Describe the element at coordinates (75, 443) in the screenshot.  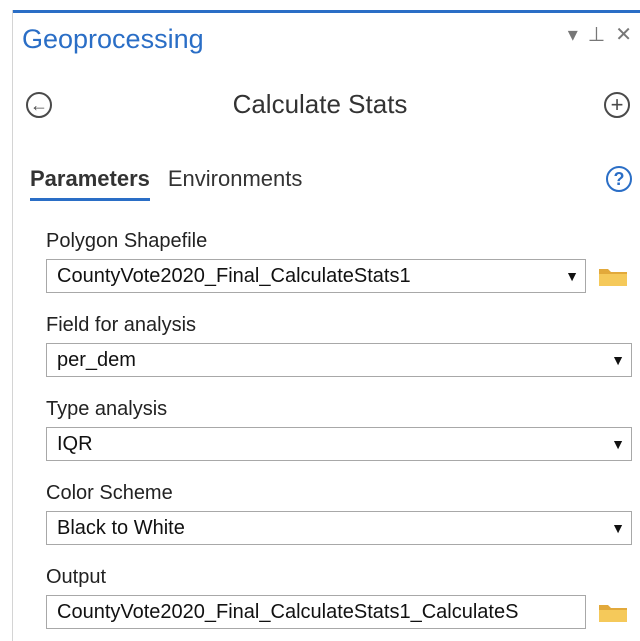
I see `field-value: IQR` at that location.